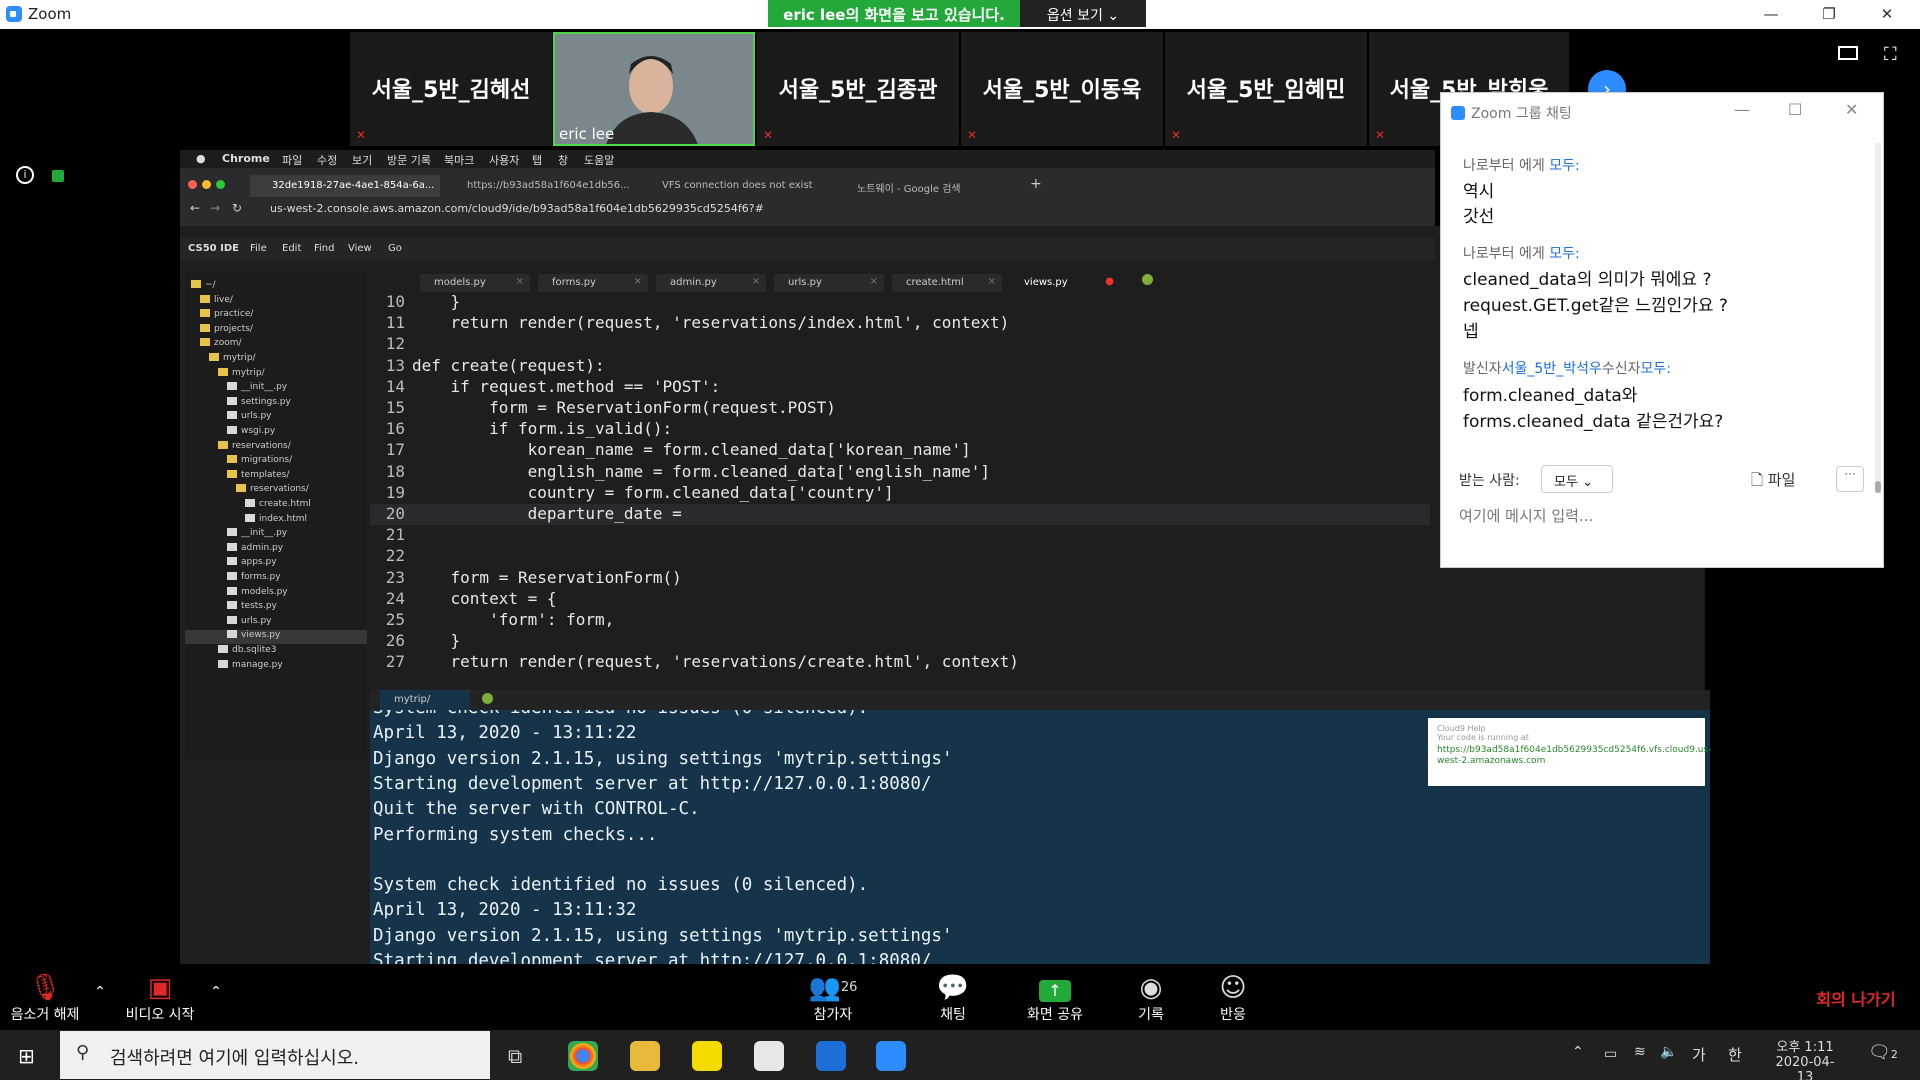 This screenshot has width=1920, height=1080. What do you see at coordinates (1083, 13) in the screenshot?
I see `view-options-button: 옵션 보기 ⌄` at bounding box center [1083, 13].